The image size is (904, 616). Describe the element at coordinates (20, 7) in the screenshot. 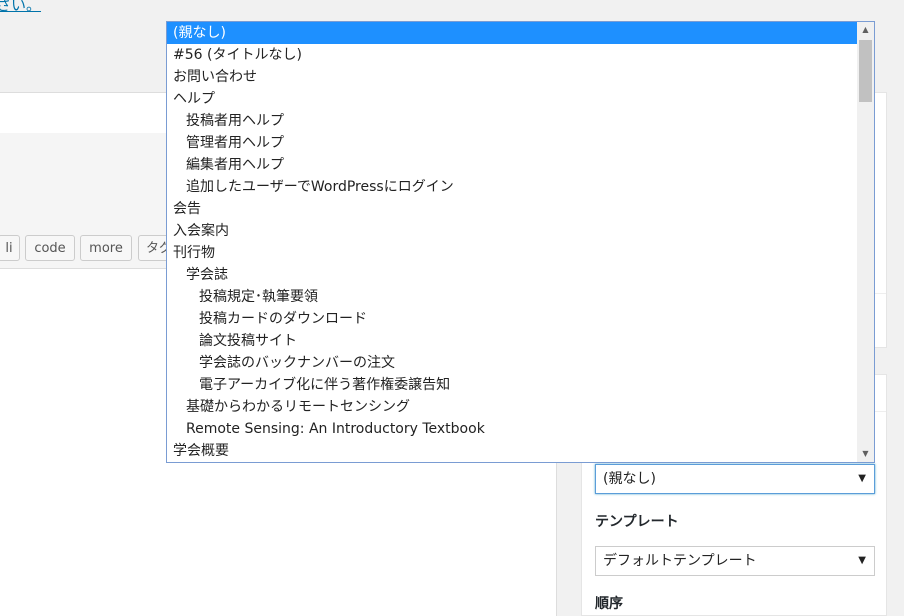

I see `notice-link: さい。` at that location.